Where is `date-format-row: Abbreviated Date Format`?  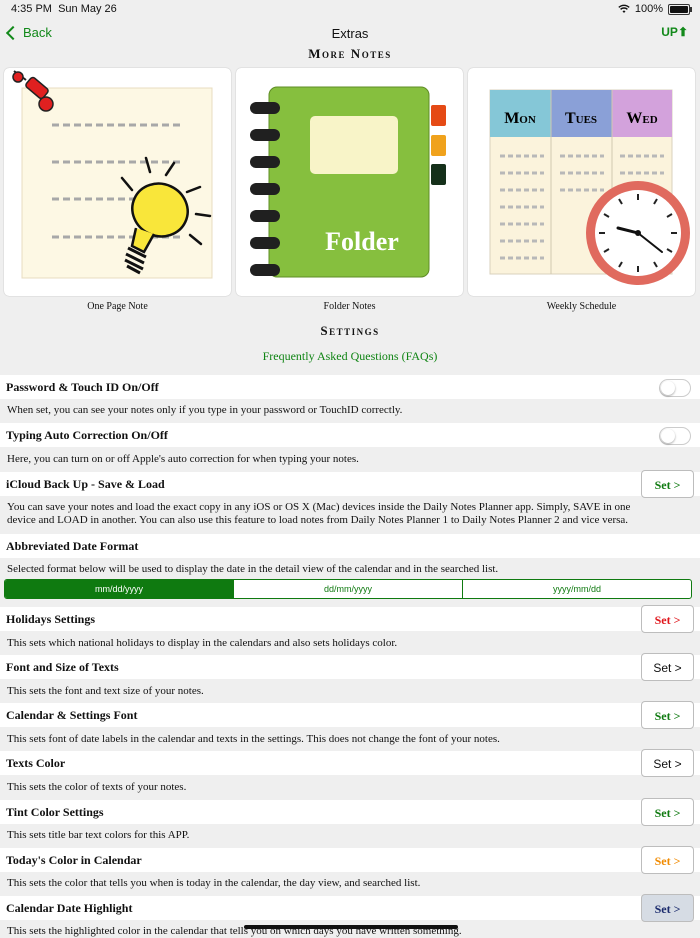 date-format-row: Abbreviated Date Format is located at coordinates (350, 546).